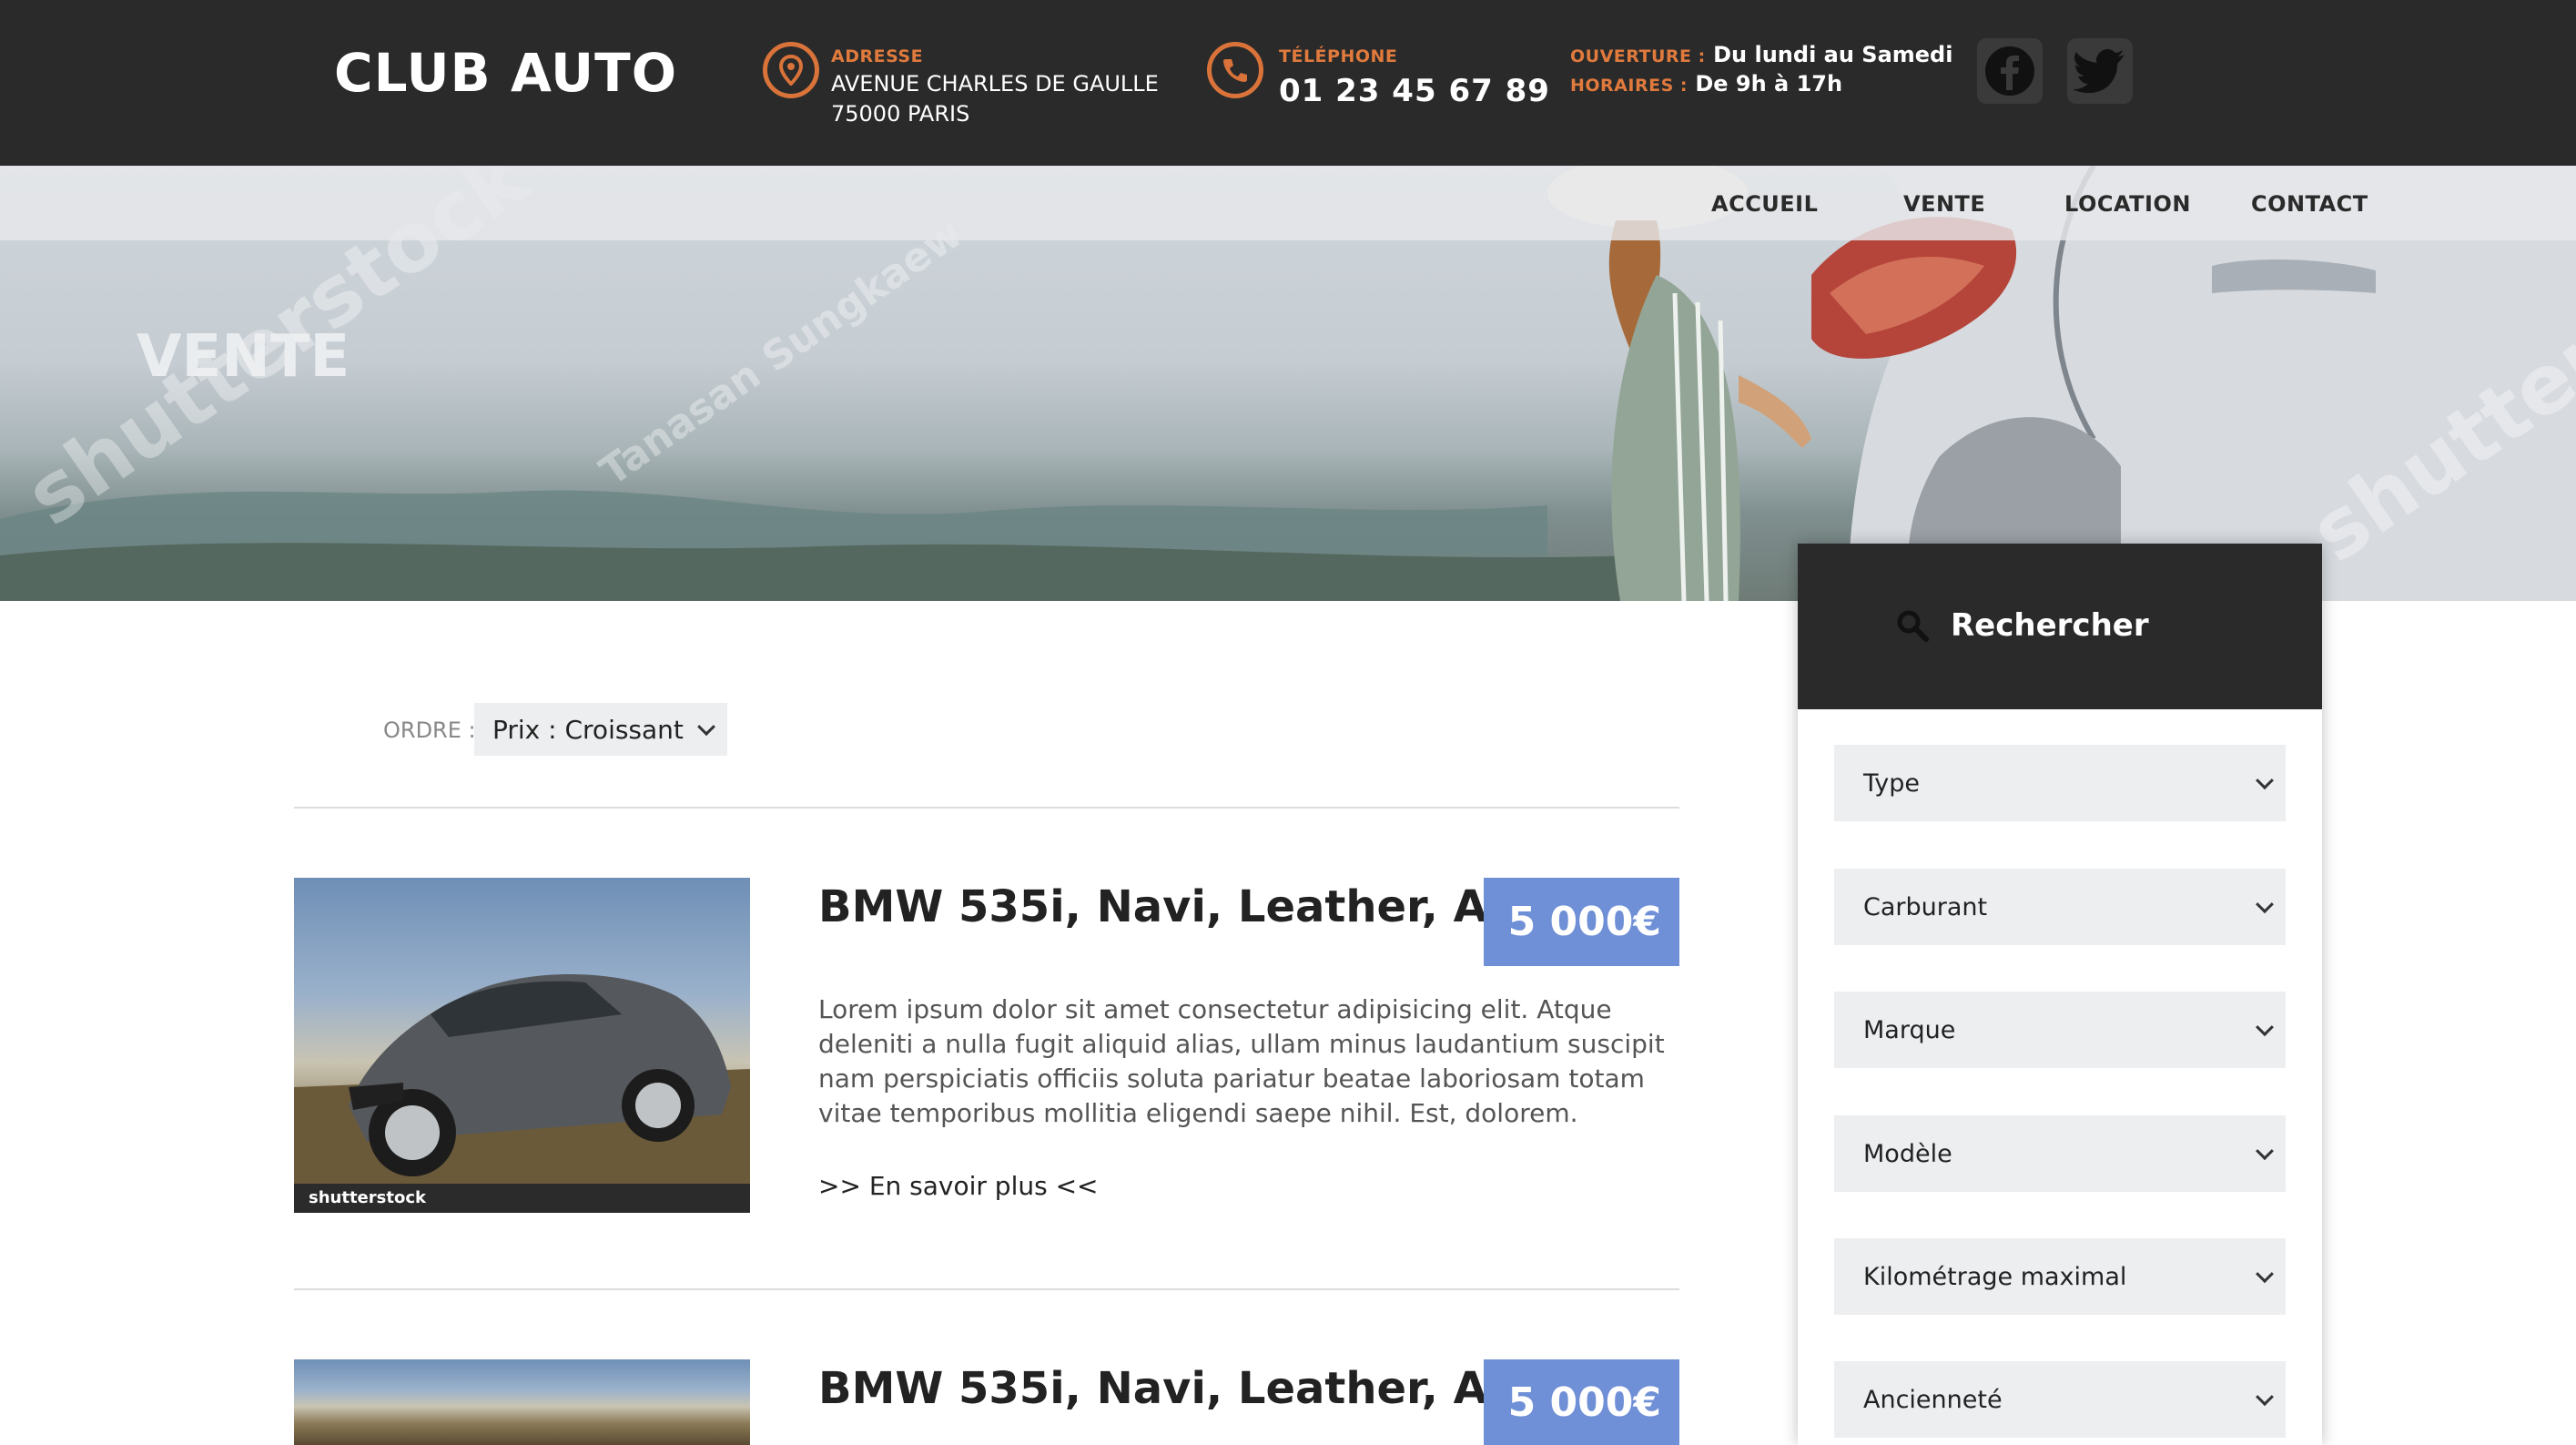  What do you see at coordinates (522, 1093) in the screenshot?
I see `car-photo` at bounding box center [522, 1093].